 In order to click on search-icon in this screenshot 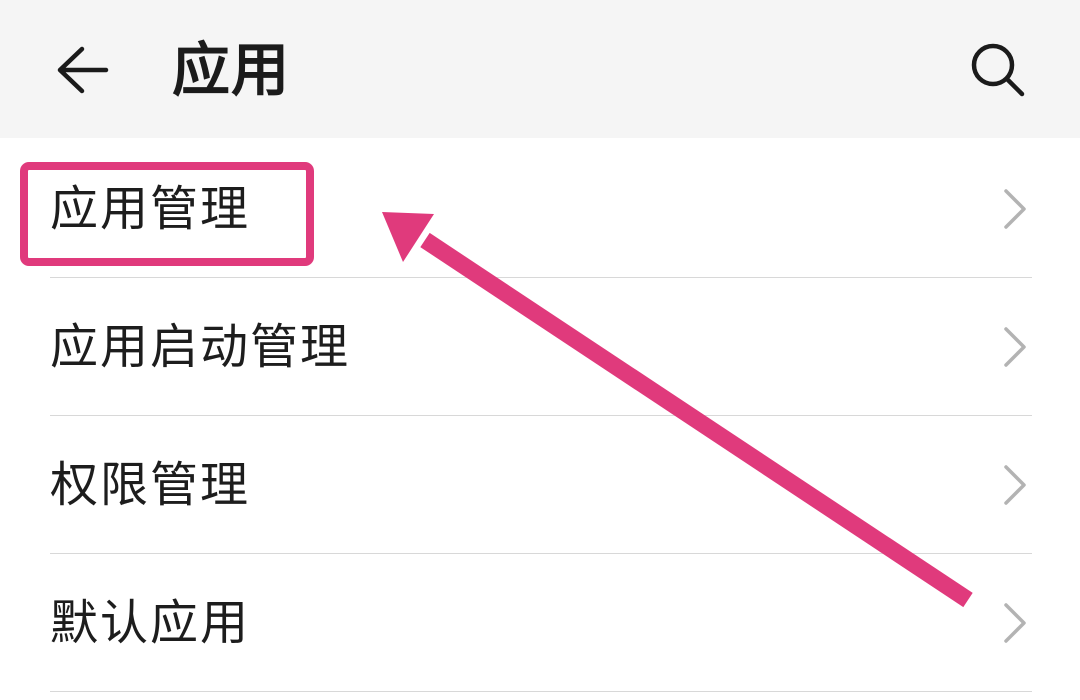, I will do `click(998, 70)`.